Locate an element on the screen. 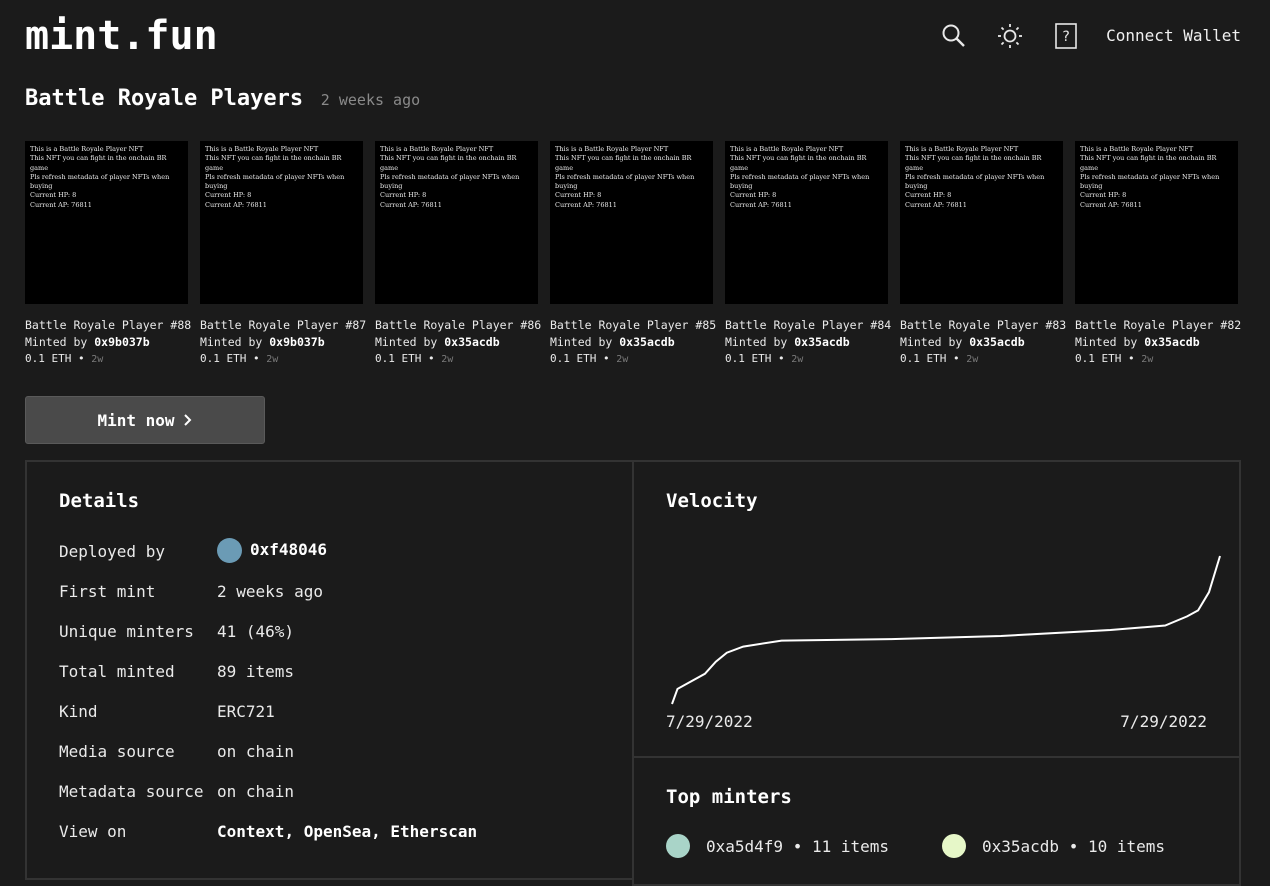 This screenshot has height=886, width=1270. chevron-right-icon is located at coordinates (187, 420).